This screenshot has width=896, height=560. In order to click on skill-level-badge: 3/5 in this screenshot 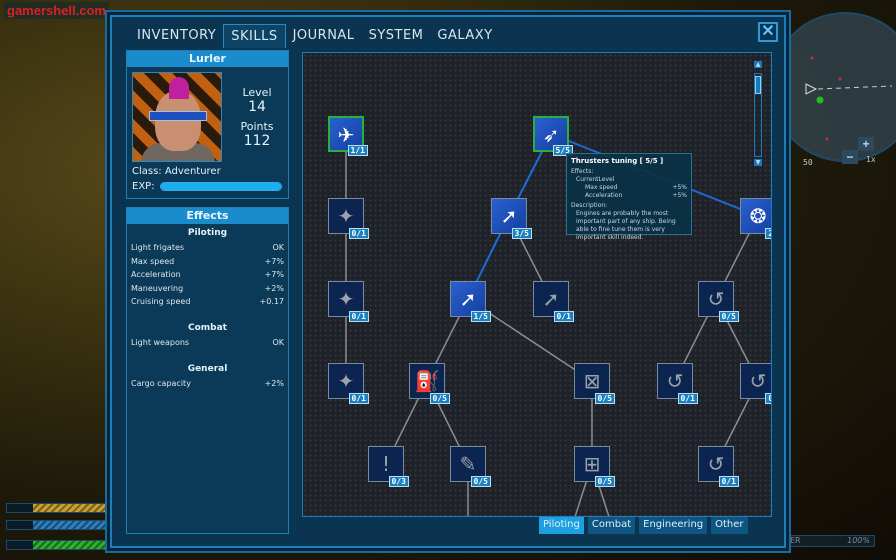, I will do `click(521, 233)`.